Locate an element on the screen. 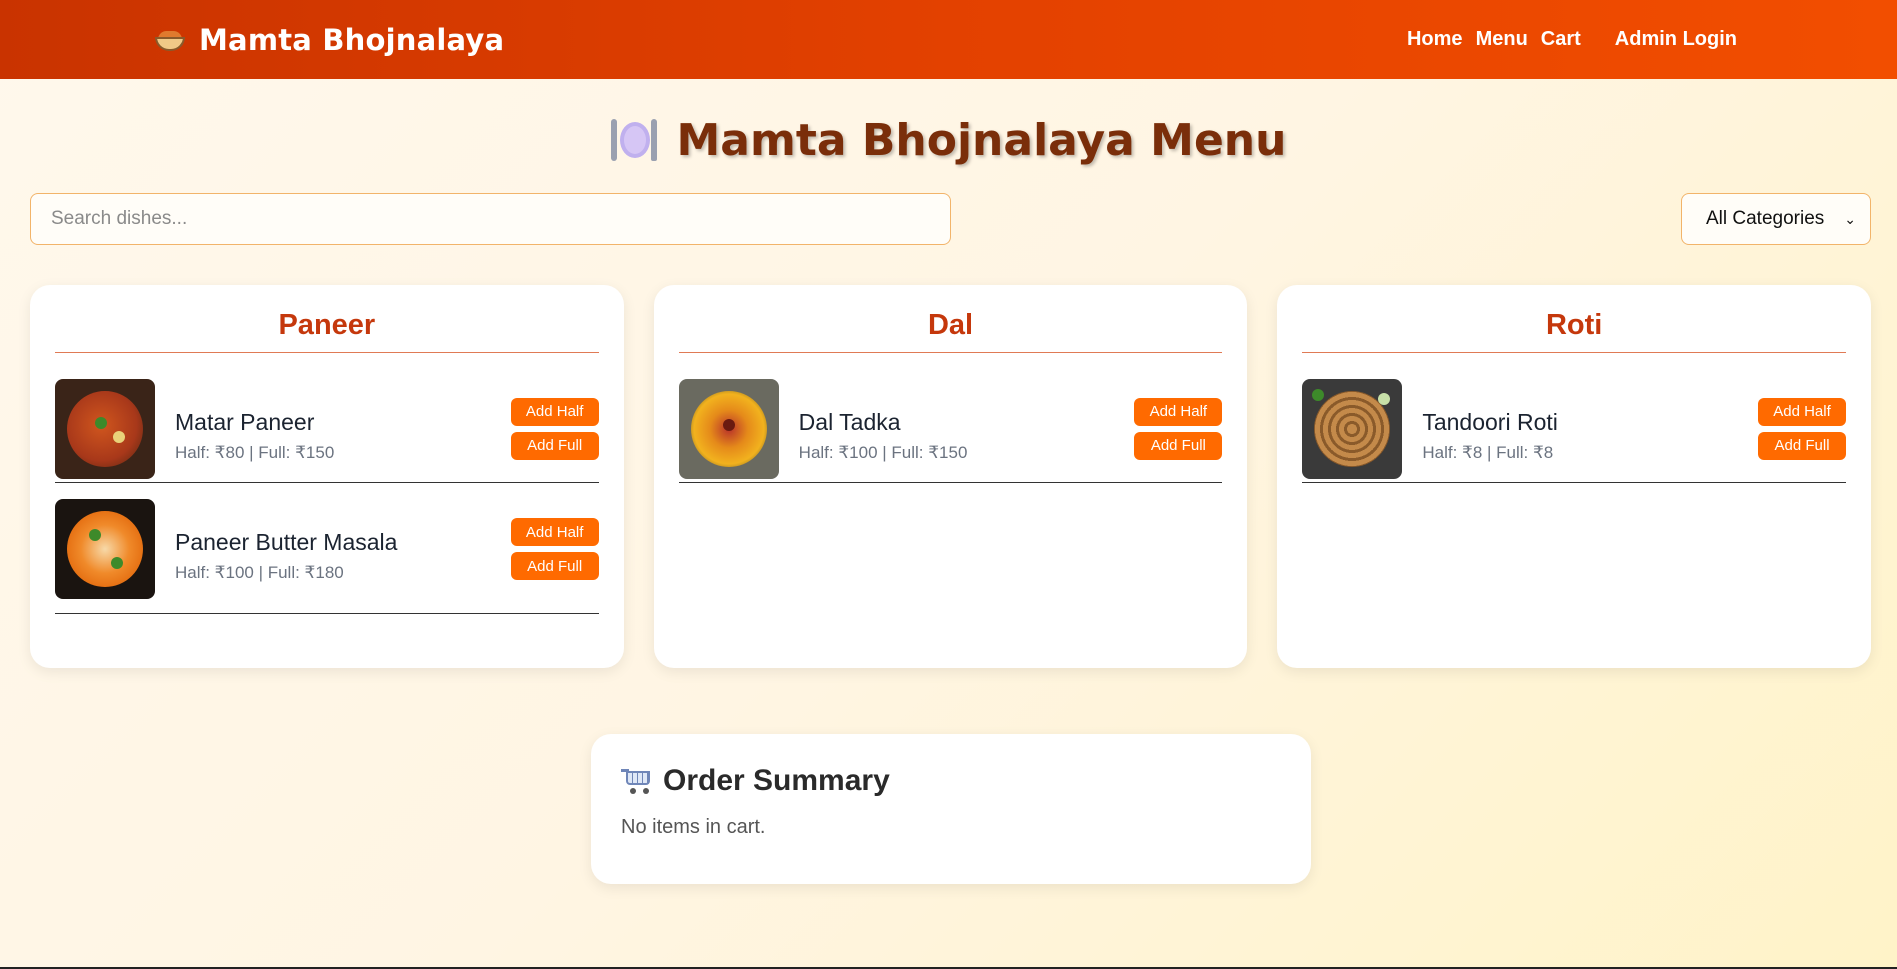 Image resolution: width=1897 pixels, height=969 pixels. dish-image-dal-tadka is located at coordinates (728, 428).